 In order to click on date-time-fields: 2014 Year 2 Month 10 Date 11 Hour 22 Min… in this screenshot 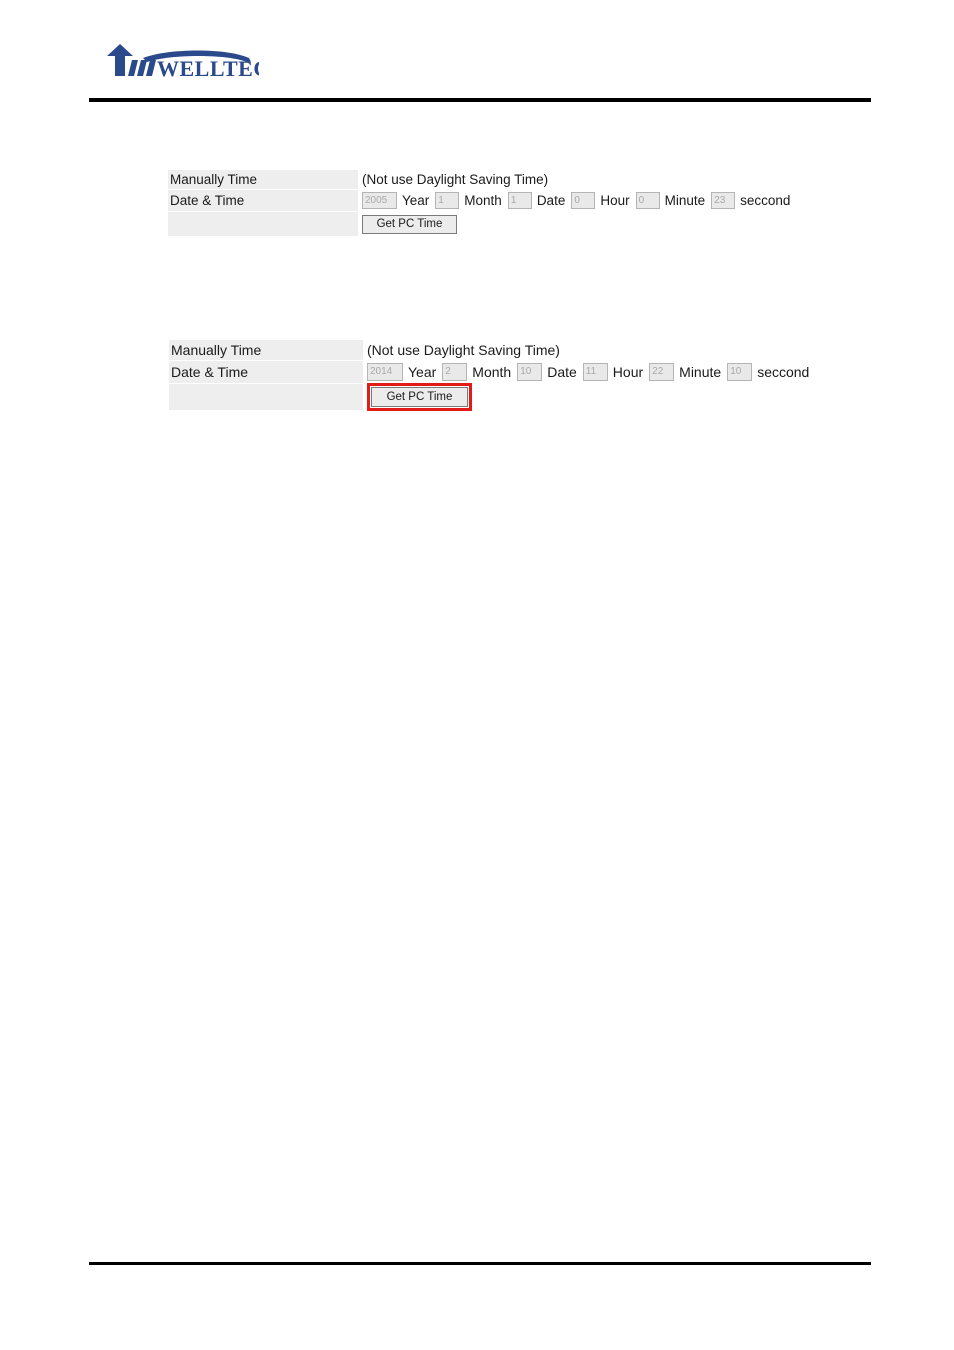, I will do `click(589, 372)`.